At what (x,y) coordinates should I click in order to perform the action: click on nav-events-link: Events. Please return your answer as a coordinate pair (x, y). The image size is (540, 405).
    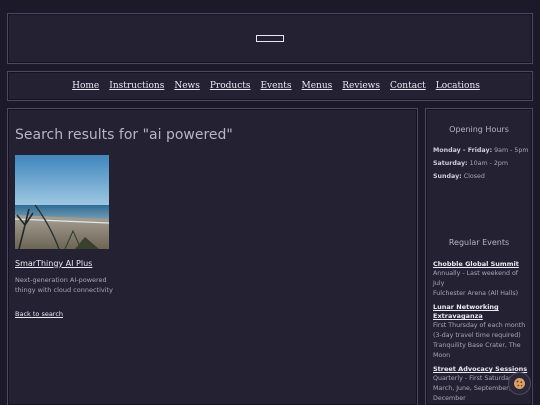
    Looking at the image, I should click on (275, 86).